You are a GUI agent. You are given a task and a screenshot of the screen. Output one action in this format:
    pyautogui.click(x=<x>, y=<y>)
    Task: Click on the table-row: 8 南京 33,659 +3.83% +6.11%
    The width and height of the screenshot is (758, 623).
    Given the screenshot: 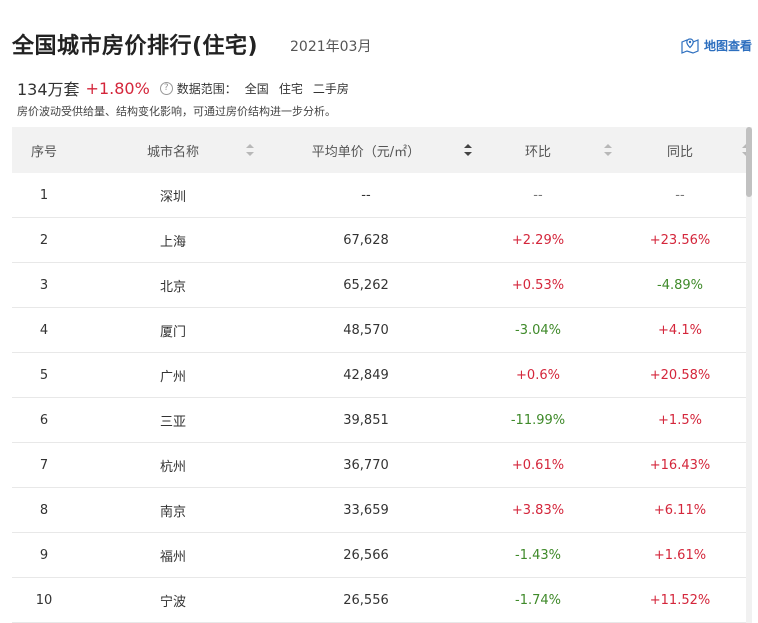 What is the action you would take?
    pyautogui.click(x=379, y=510)
    